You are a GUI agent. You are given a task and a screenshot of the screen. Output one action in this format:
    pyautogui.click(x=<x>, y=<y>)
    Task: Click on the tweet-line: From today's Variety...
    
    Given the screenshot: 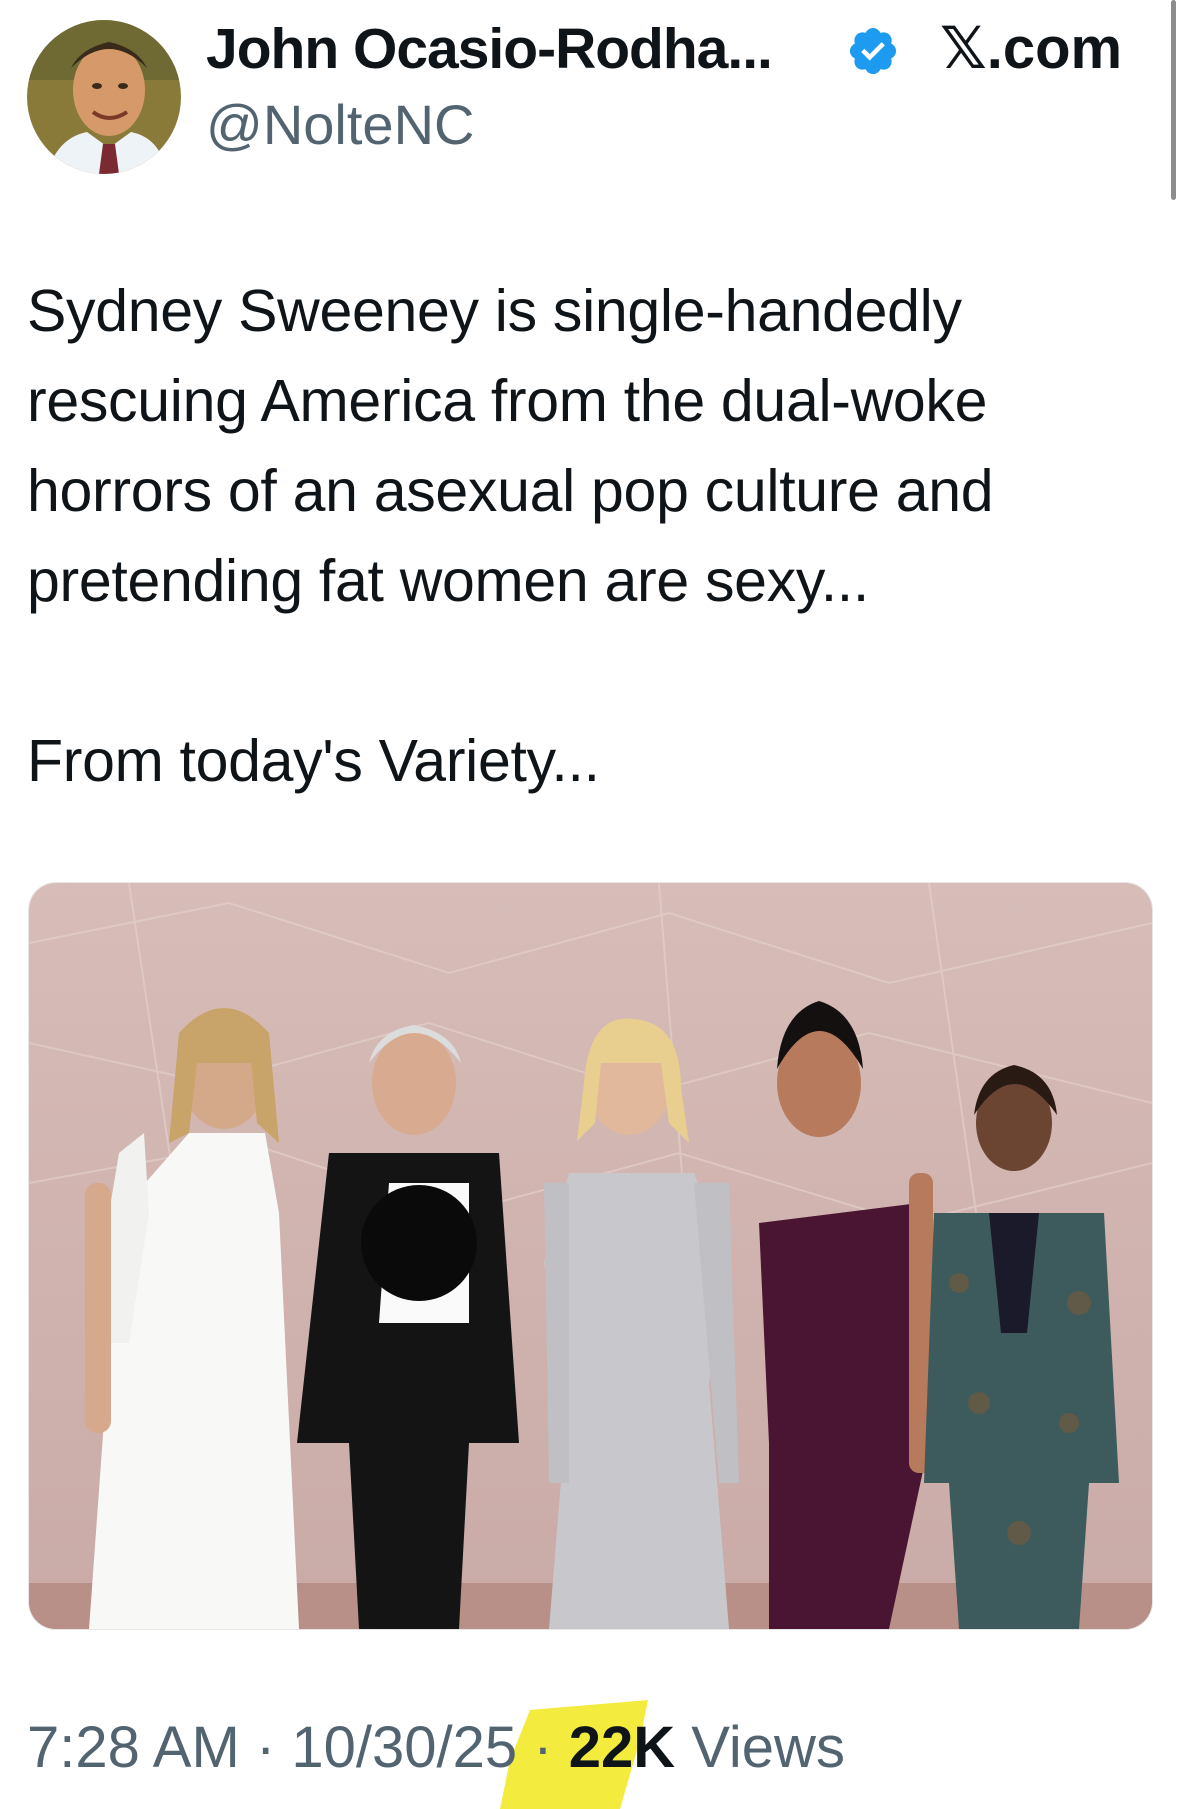 What is the action you would take?
    pyautogui.click(x=313, y=761)
    